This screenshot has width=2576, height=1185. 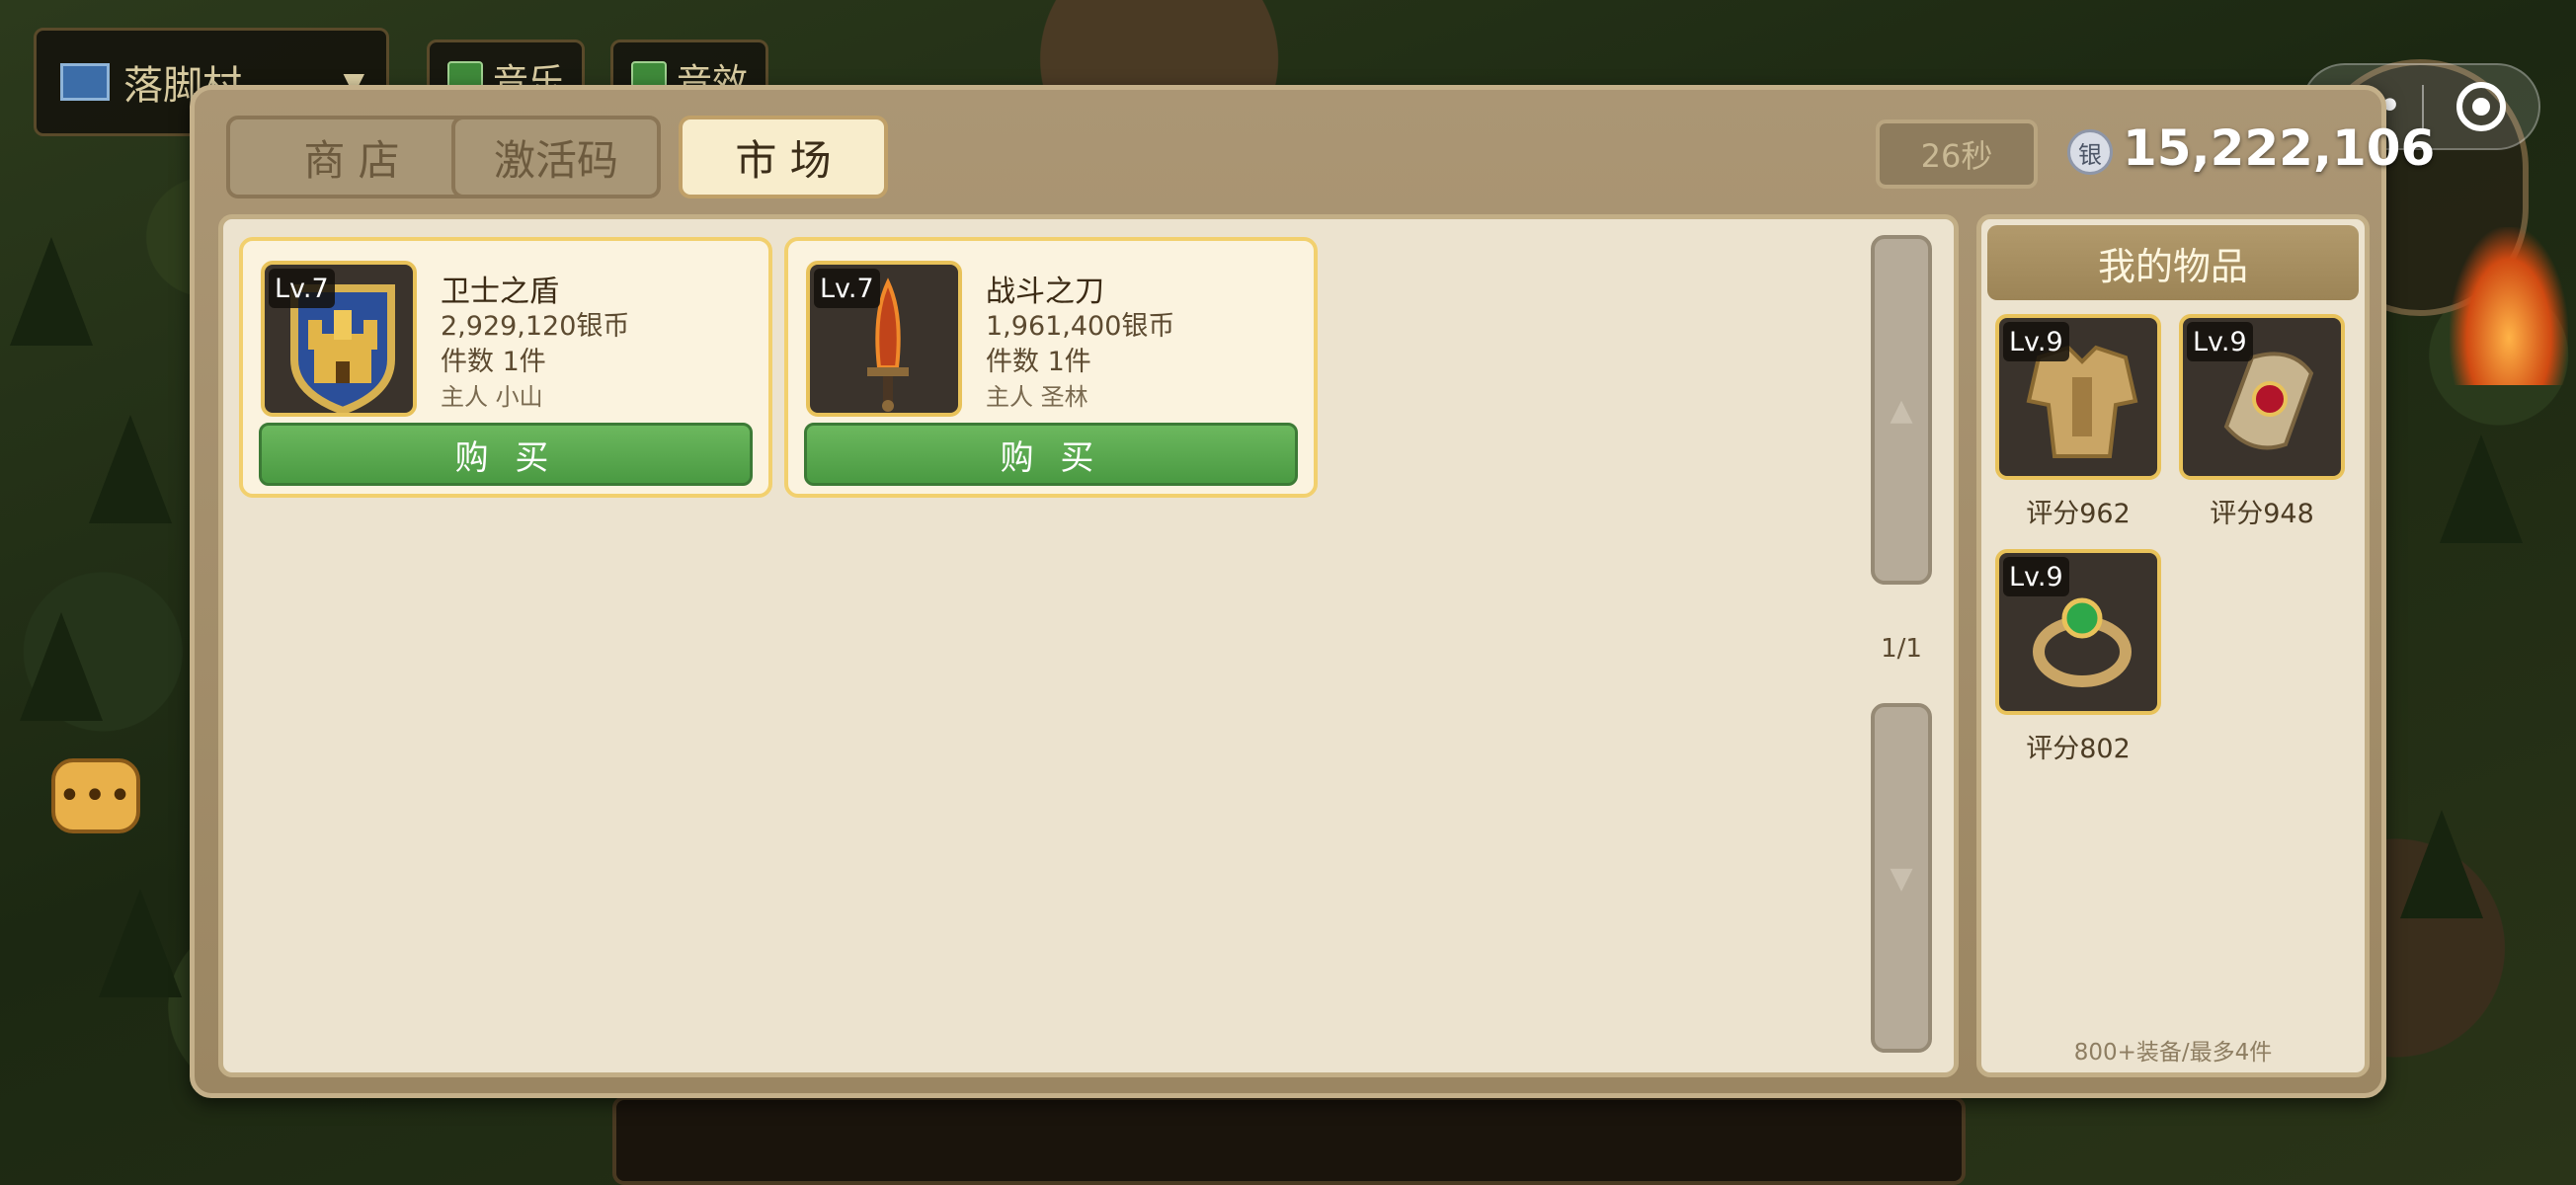 I want to click on close-miniprogram-button, so click(x=2481, y=107).